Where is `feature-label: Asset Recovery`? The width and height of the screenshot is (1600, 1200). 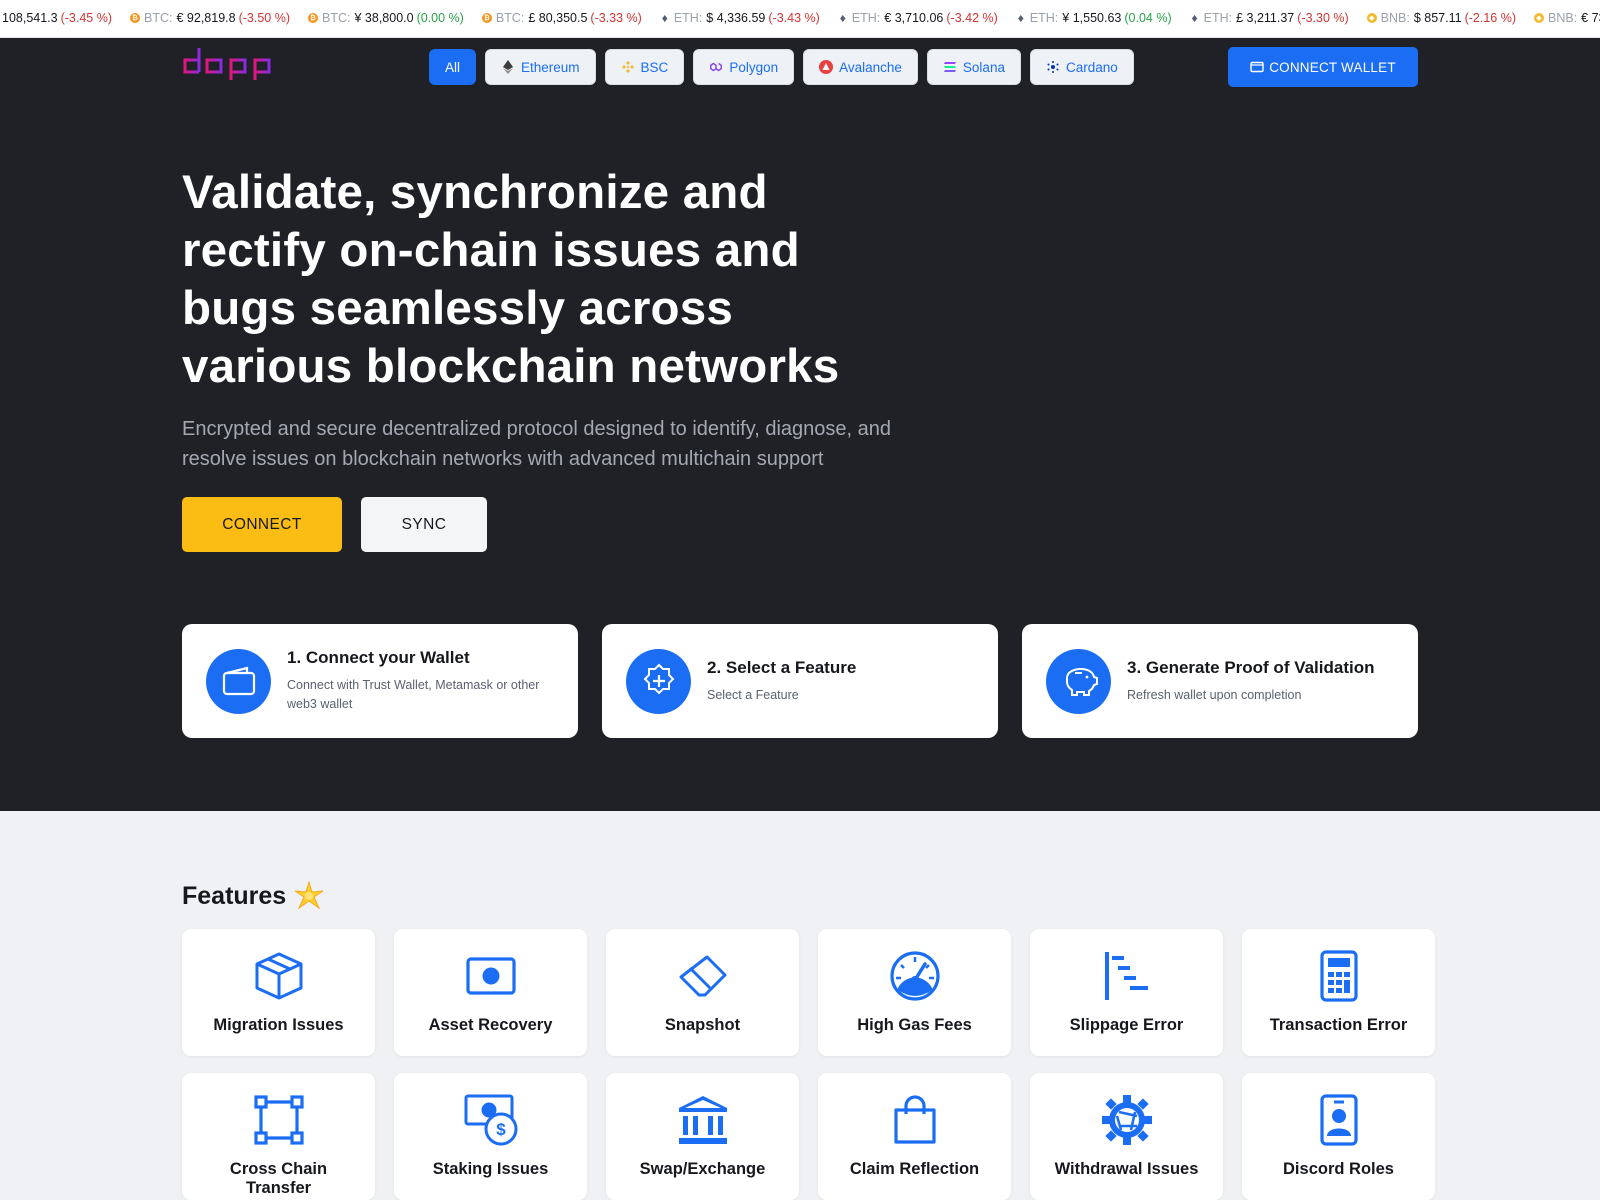
feature-label: Asset Recovery is located at coordinates (490, 1025).